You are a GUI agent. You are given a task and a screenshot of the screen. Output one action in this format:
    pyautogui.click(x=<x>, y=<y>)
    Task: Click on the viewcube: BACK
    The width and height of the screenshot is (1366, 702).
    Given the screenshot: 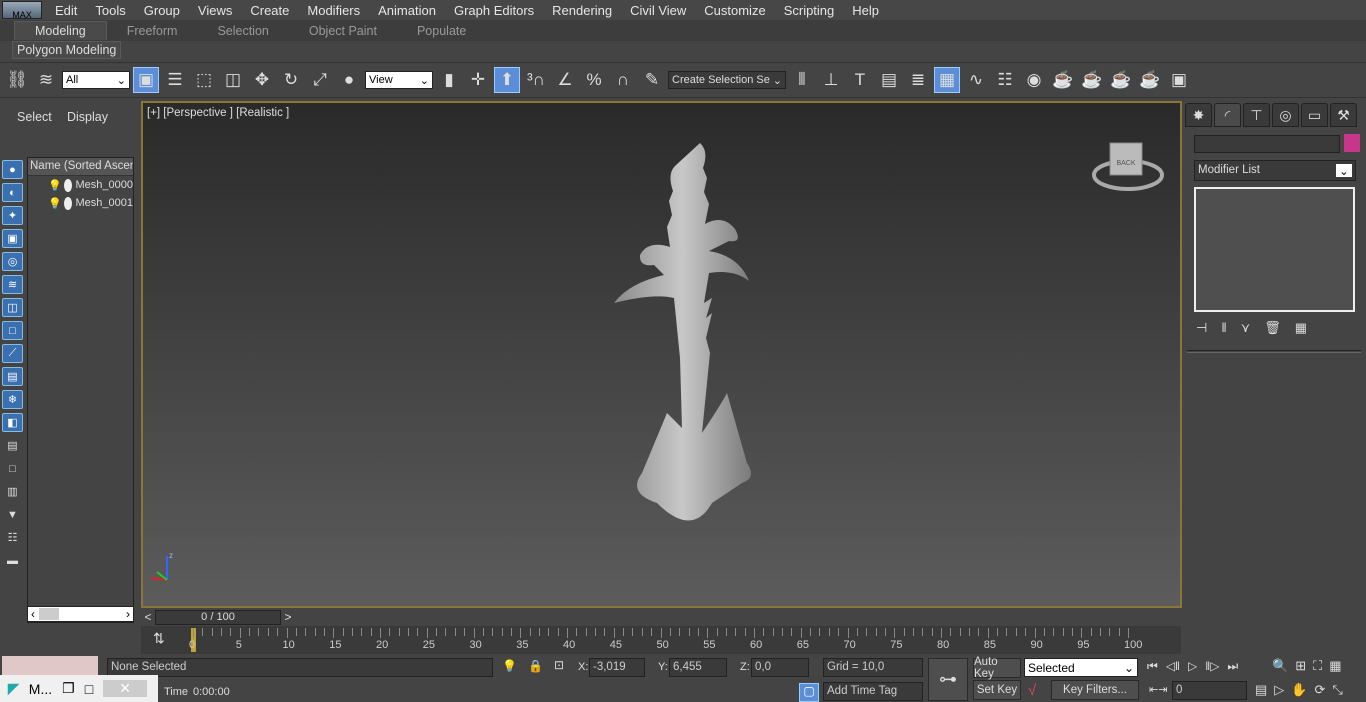 What is the action you would take?
    pyautogui.click(x=1128, y=168)
    